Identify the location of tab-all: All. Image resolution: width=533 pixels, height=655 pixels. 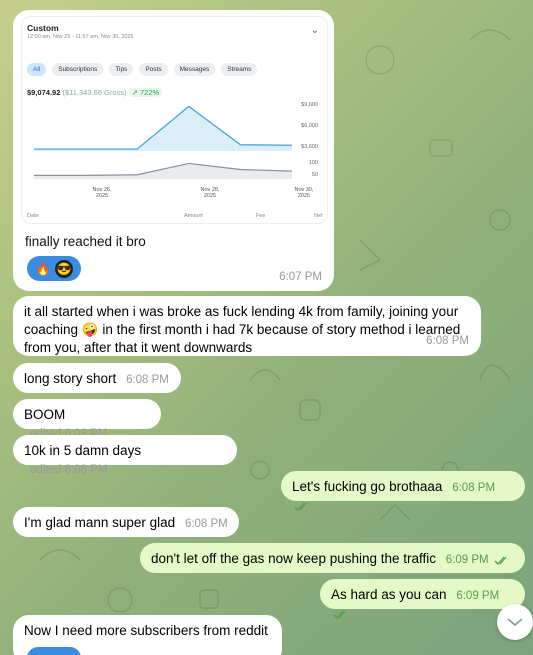
(37, 69).